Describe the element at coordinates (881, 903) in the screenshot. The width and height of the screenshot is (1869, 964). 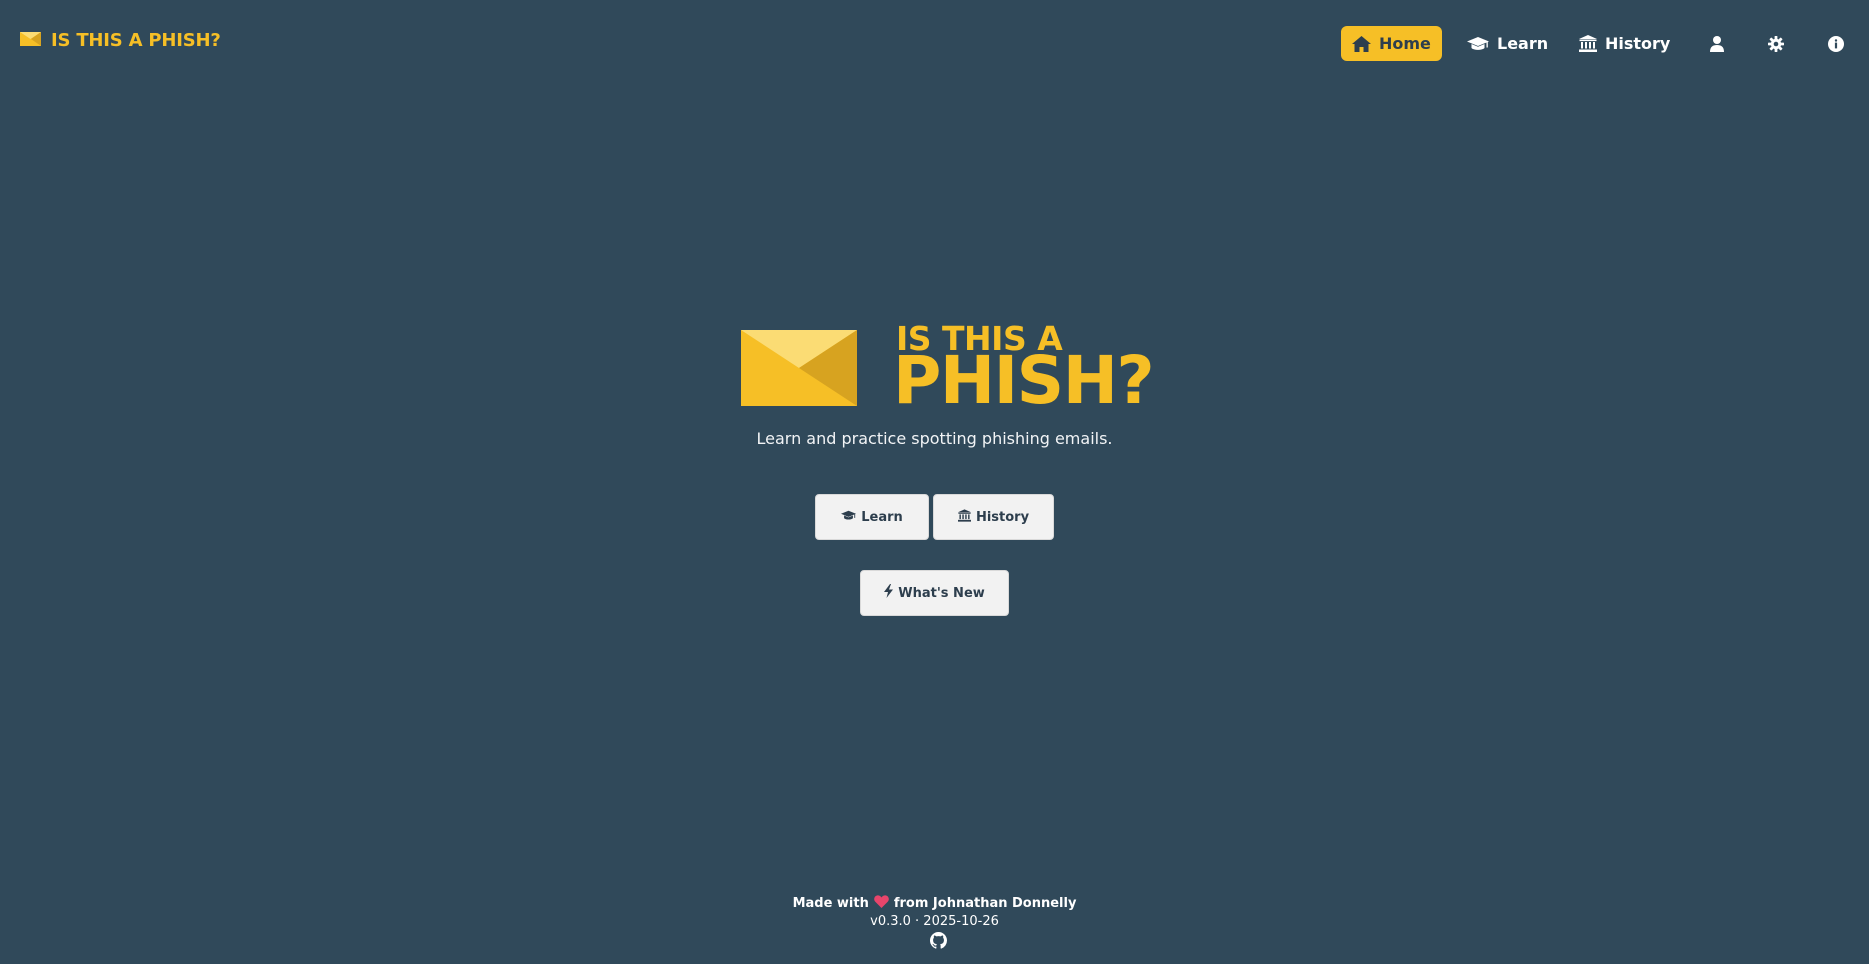
I see `heart-icon` at that location.